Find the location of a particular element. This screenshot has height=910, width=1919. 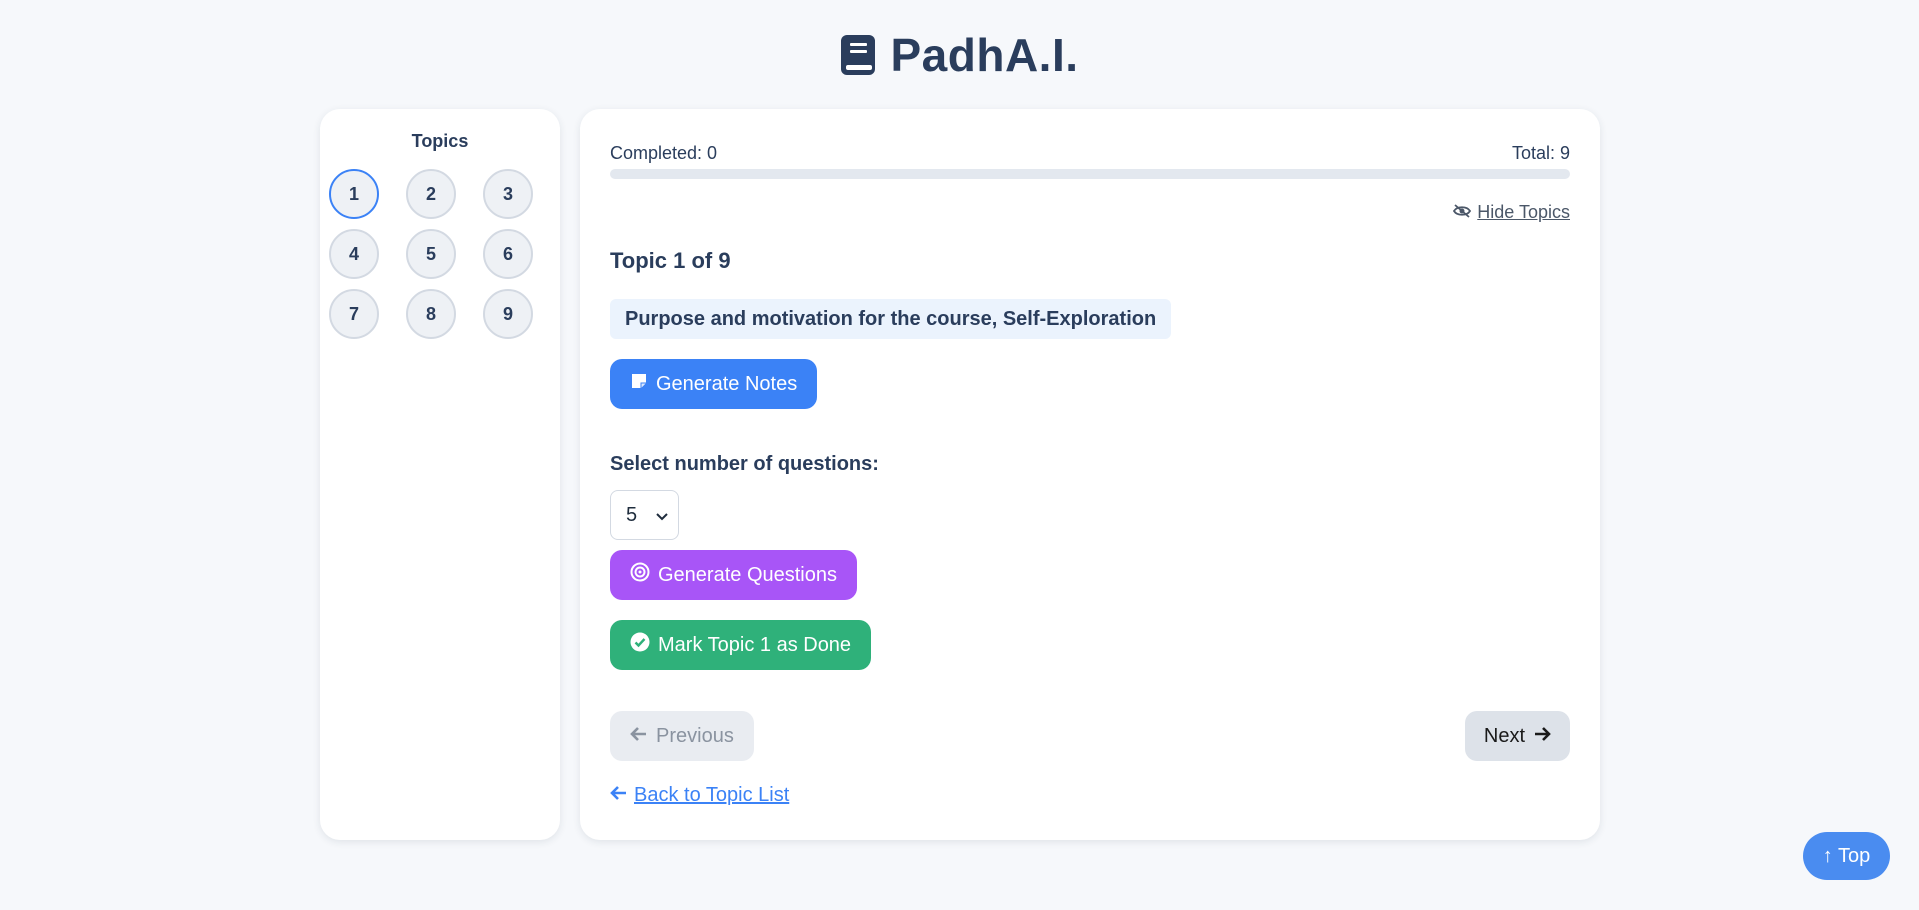

hide-topics-link: Hide Topics is located at coordinates (1511, 212).